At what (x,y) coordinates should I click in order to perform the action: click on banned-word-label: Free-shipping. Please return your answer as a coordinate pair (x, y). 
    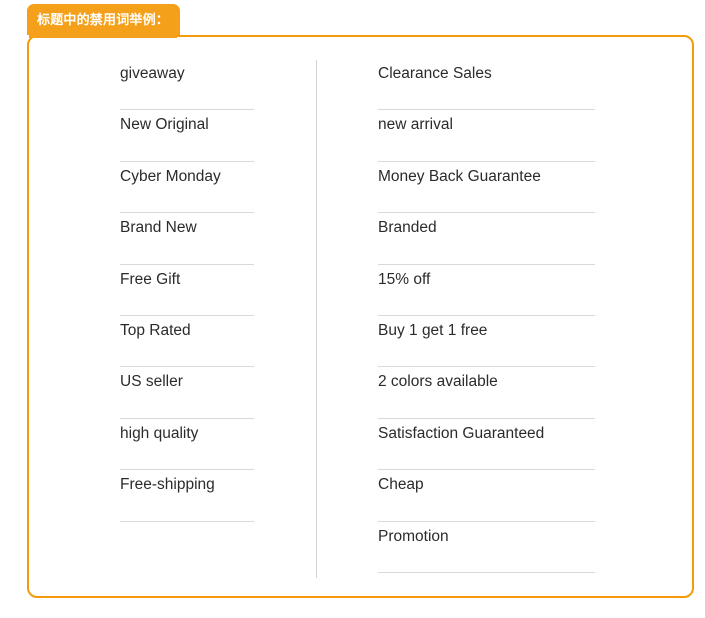
    Looking at the image, I should click on (167, 485).